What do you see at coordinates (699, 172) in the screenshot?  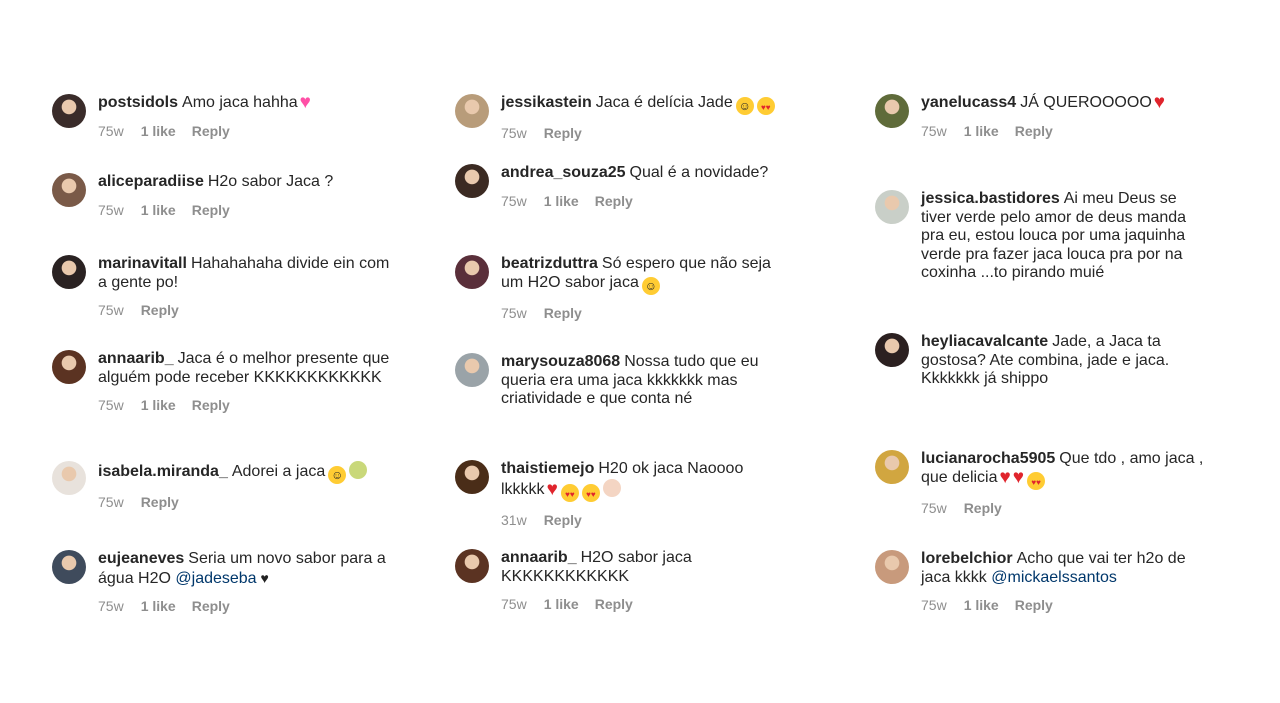 I see `comment-message: Qual é a novidade?` at bounding box center [699, 172].